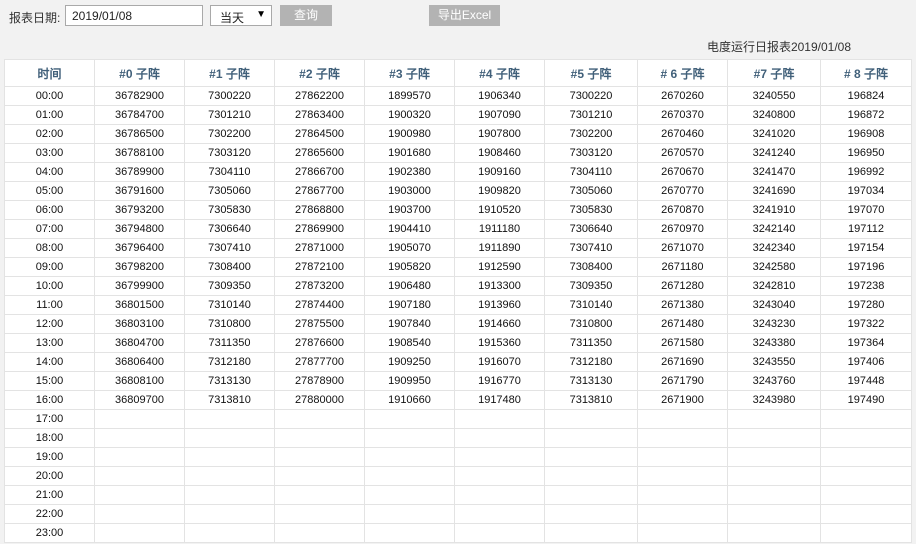  What do you see at coordinates (682, 248) in the screenshot?
I see `energy-value-cell: 2671070` at bounding box center [682, 248].